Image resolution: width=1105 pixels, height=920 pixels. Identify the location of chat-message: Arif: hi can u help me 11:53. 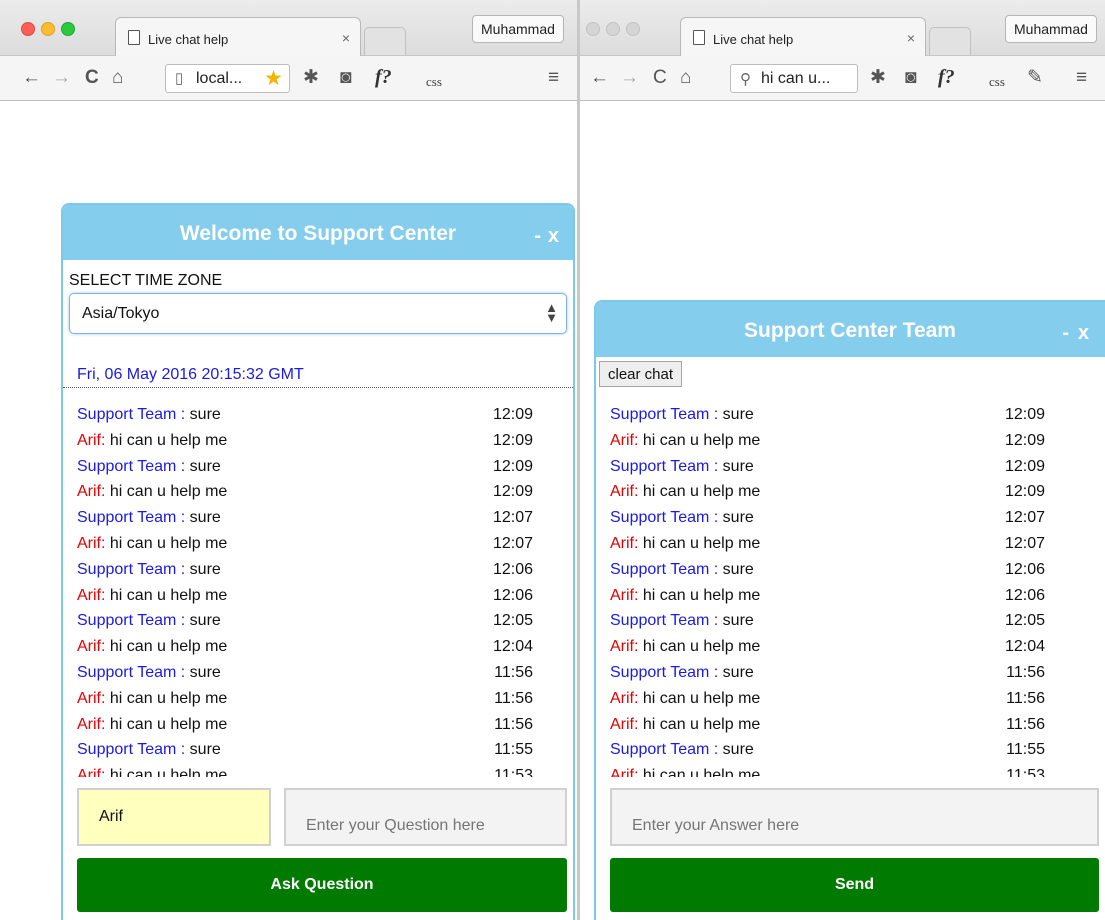
(305, 771).